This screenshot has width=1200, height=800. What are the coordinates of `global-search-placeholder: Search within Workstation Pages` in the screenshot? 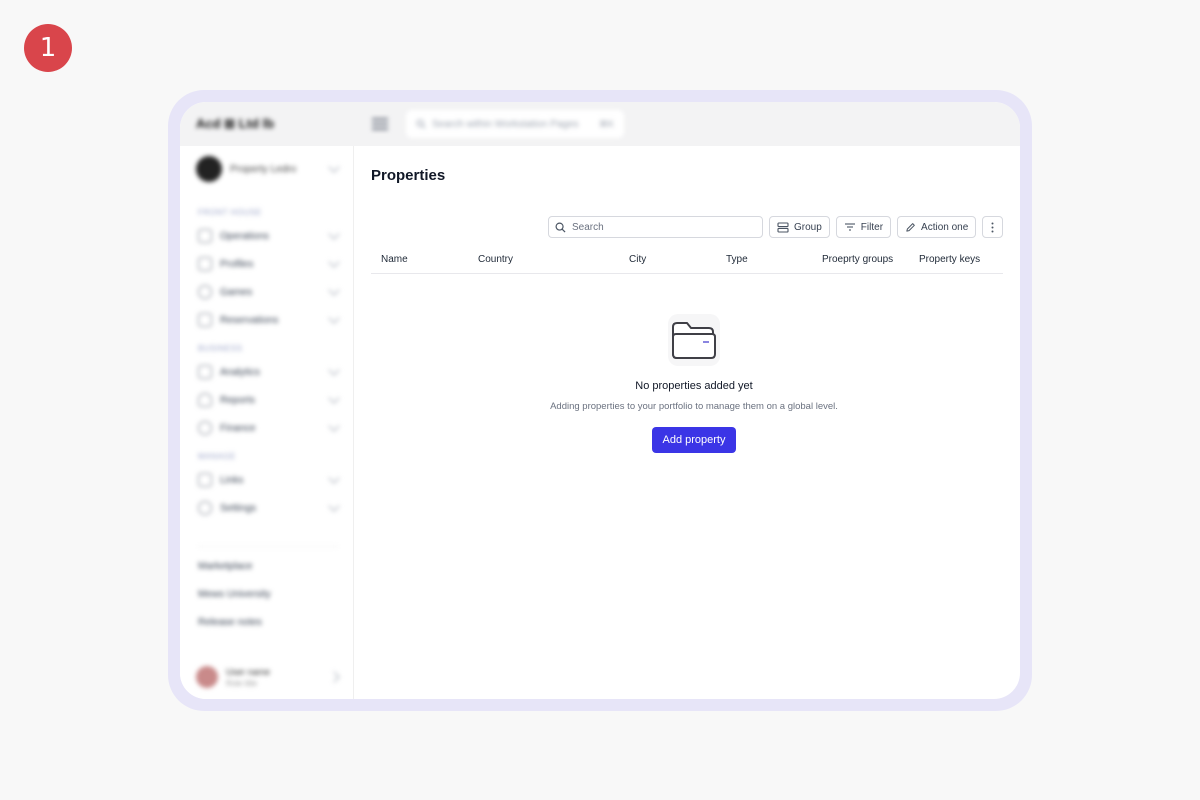 It's located at (505, 124).